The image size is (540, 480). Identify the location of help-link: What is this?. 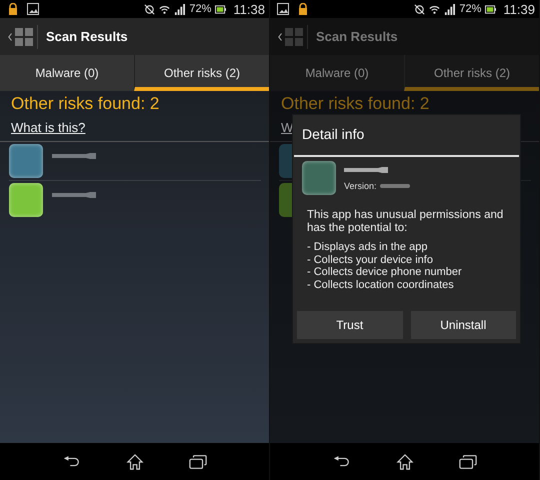
(48, 127).